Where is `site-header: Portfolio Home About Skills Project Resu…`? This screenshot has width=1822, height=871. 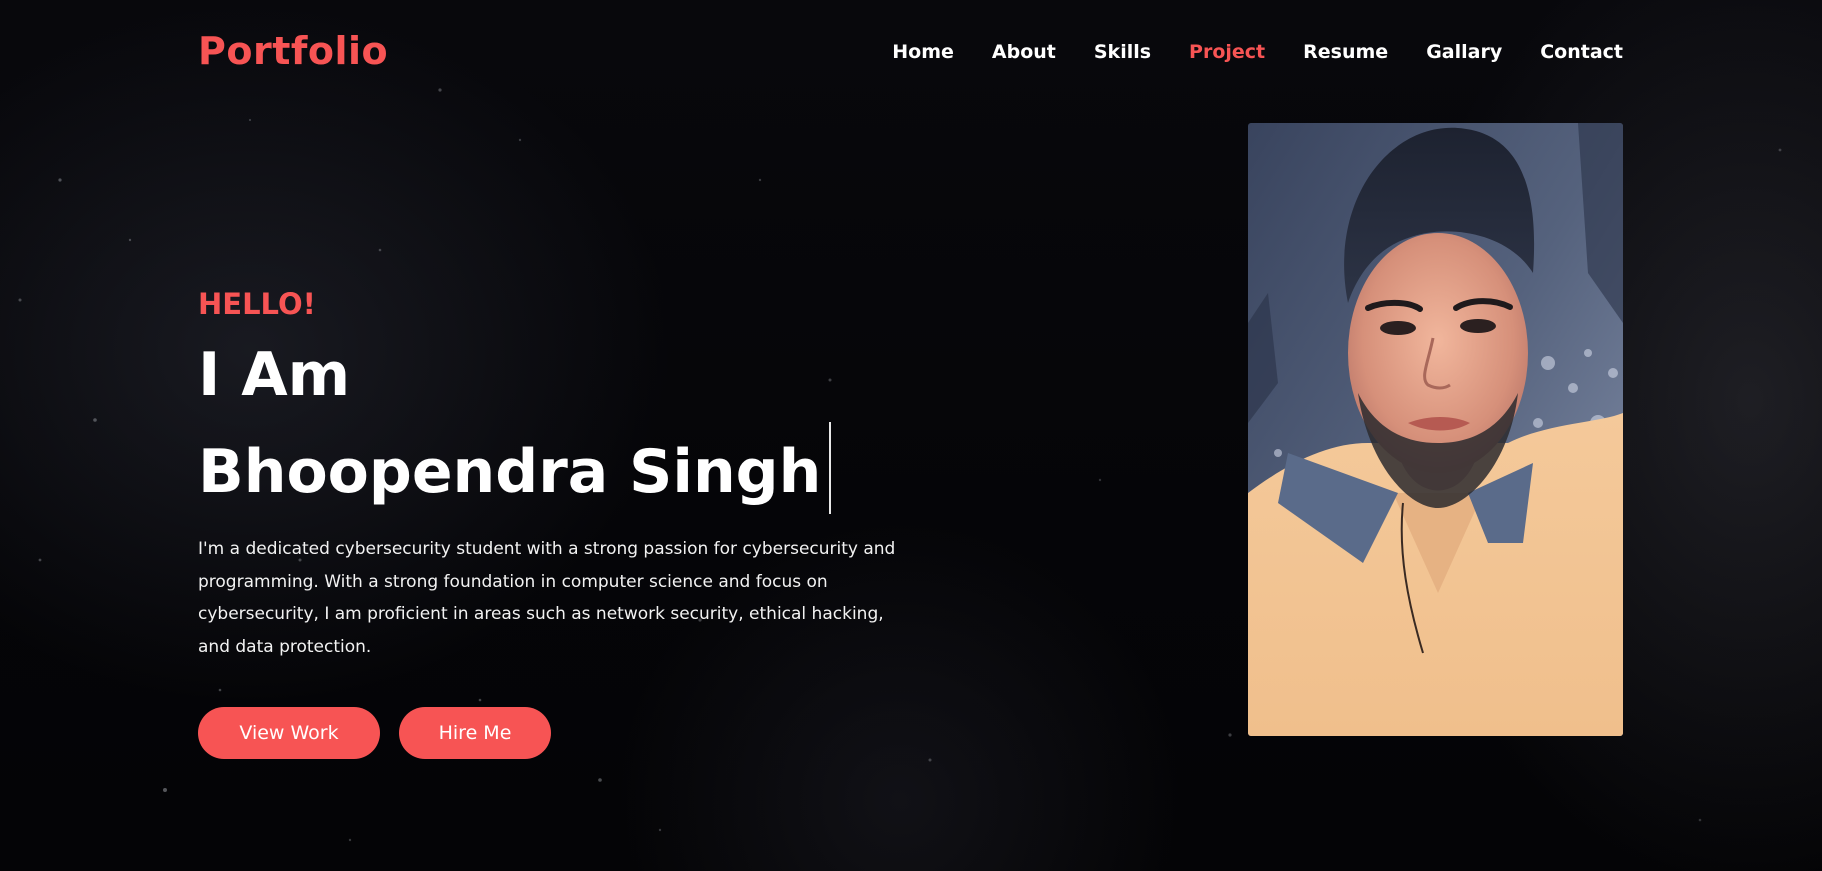
site-header: Portfolio Home About Skills Project Resu… is located at coordinates (910, 54).